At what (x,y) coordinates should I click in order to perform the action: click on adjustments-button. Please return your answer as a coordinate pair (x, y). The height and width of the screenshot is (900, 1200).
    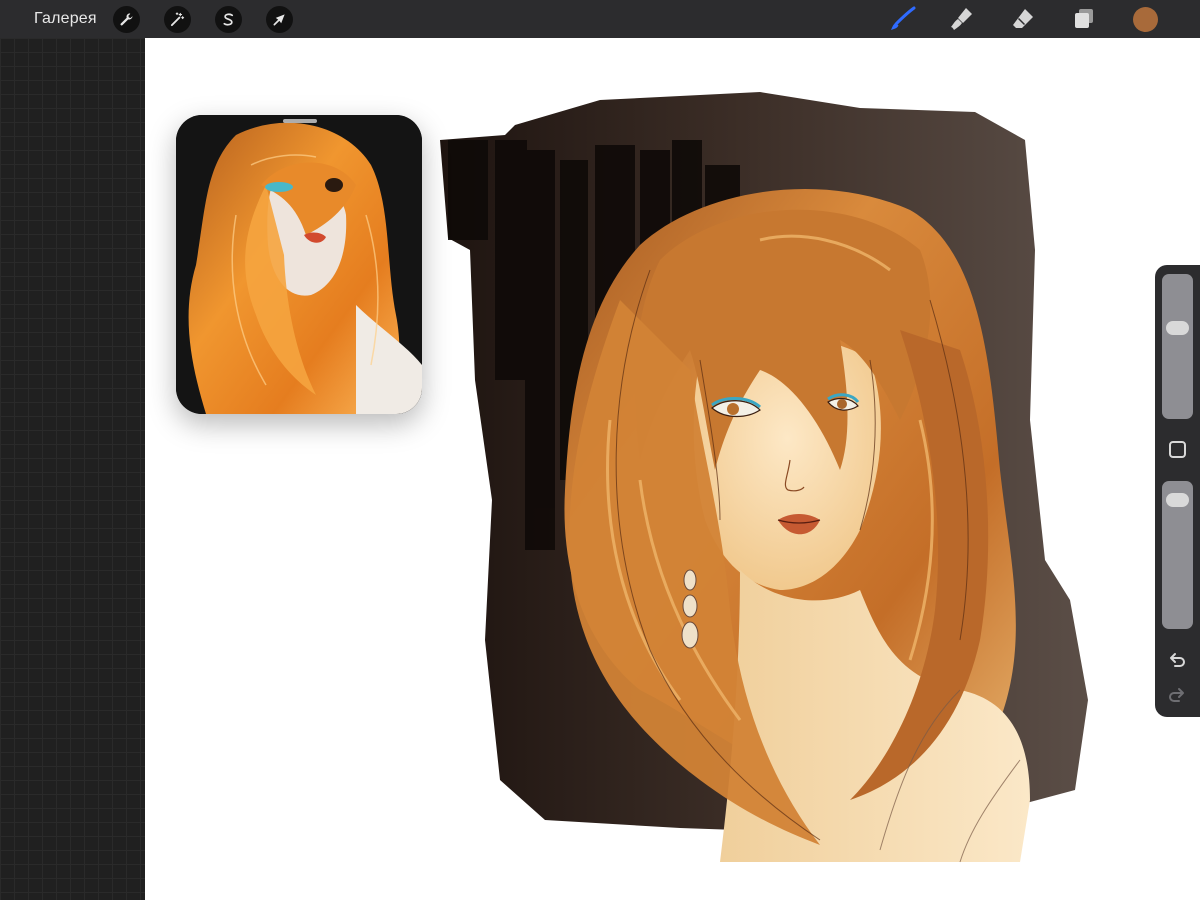
    Looking at the image, I should click on (177, 19).